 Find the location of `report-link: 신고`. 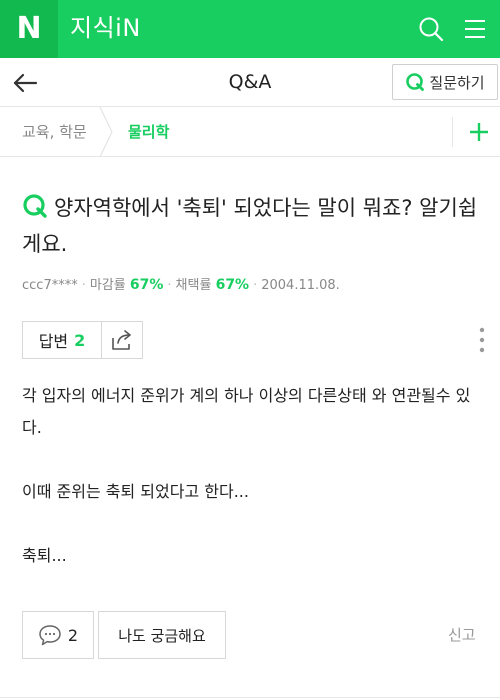

report-link: 신고 is located at coordinates (462, 635).